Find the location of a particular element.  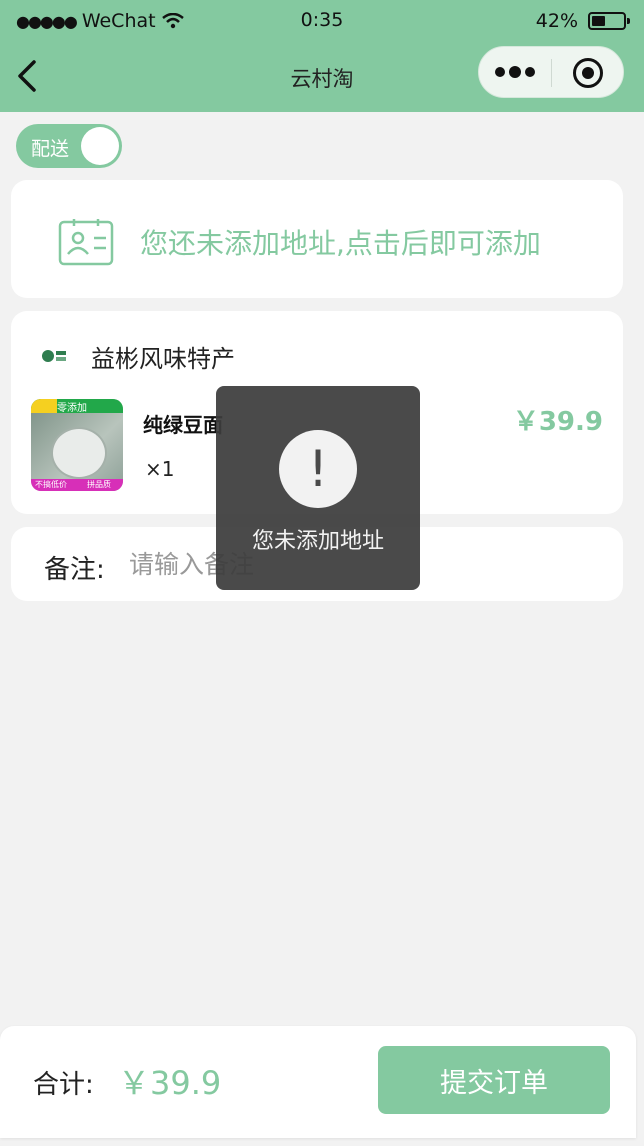

header: ●●●●● WeChat 0:35 42% 云村淘 is located at coordinates (322, 56).